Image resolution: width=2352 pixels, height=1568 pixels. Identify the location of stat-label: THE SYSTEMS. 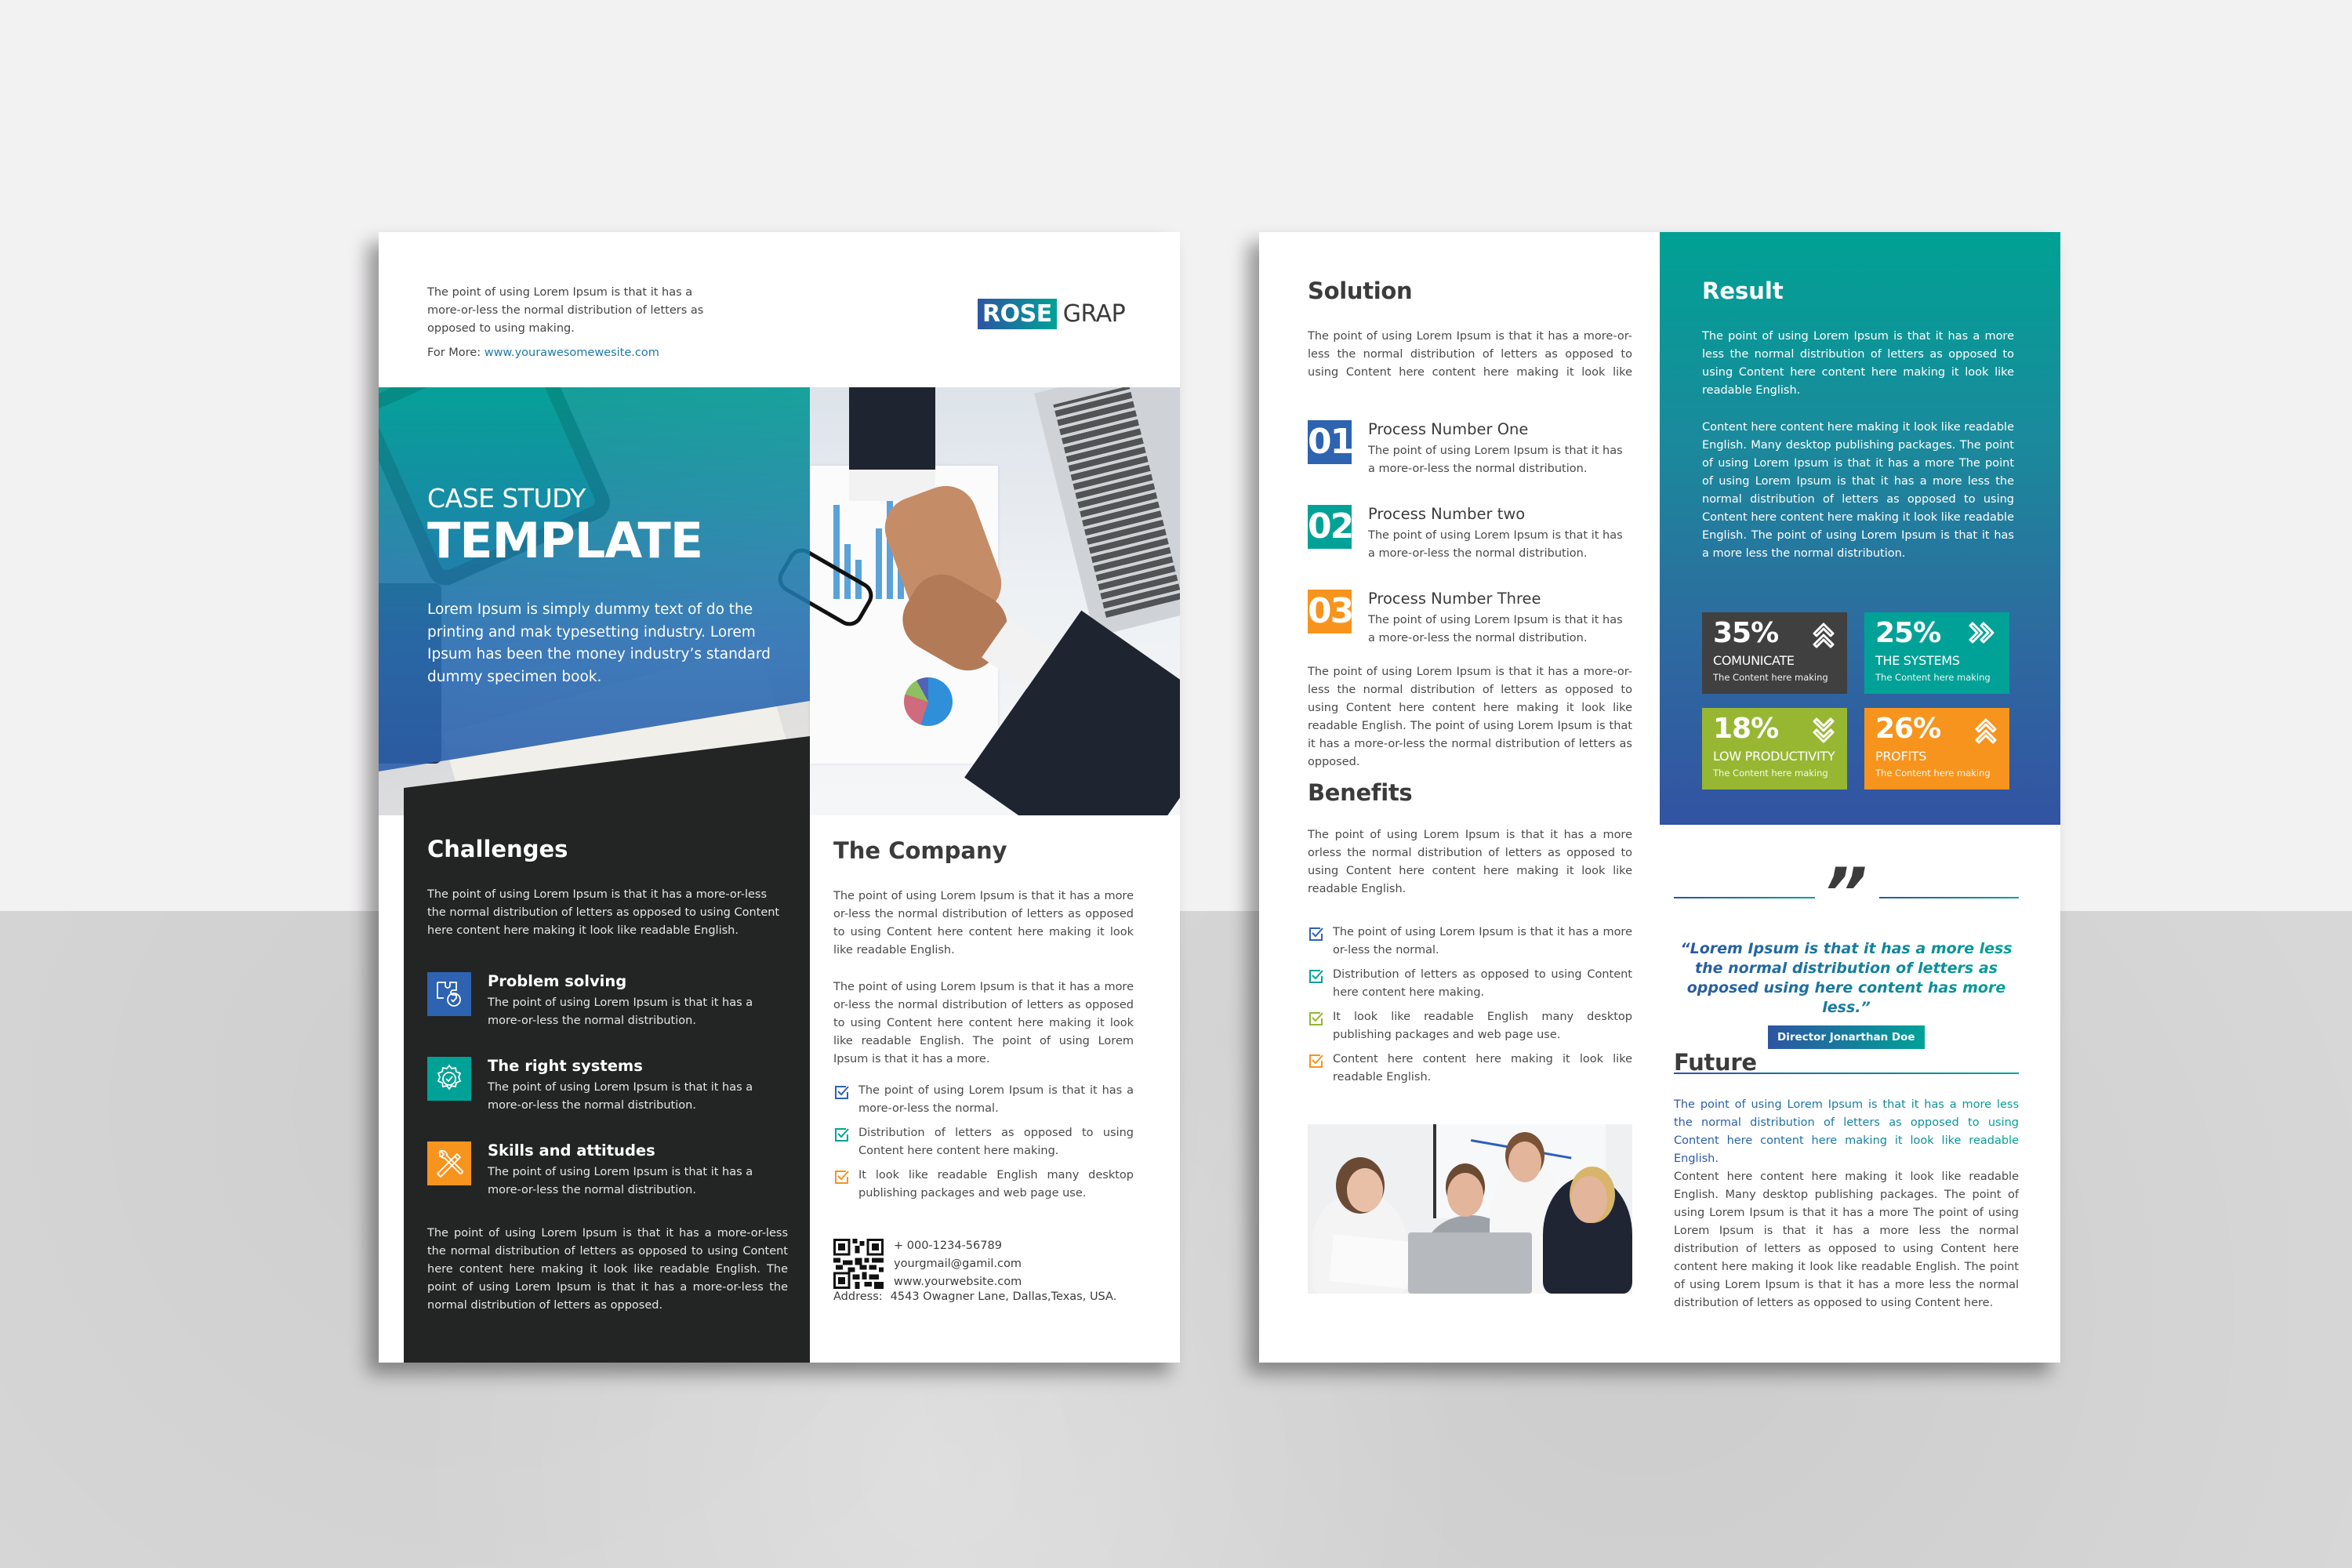
(1917, 660).